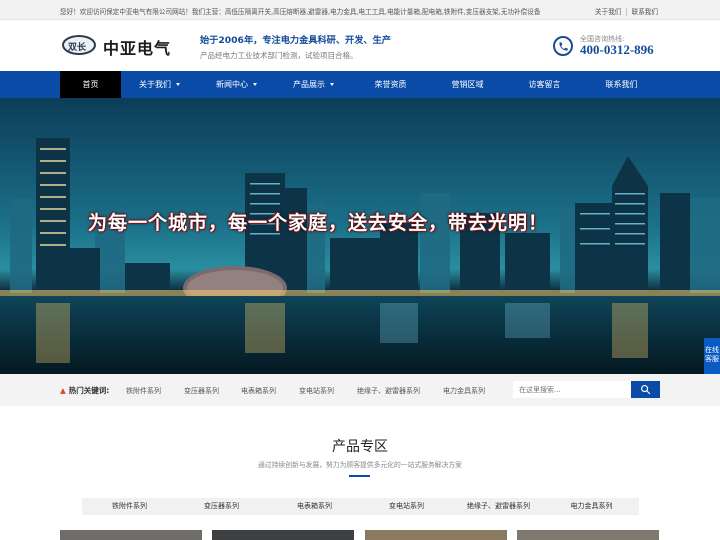 This screenshot has height=540, width=720. I want to click on top-links: 关于我们 | 联系我们, so click(626, 11).